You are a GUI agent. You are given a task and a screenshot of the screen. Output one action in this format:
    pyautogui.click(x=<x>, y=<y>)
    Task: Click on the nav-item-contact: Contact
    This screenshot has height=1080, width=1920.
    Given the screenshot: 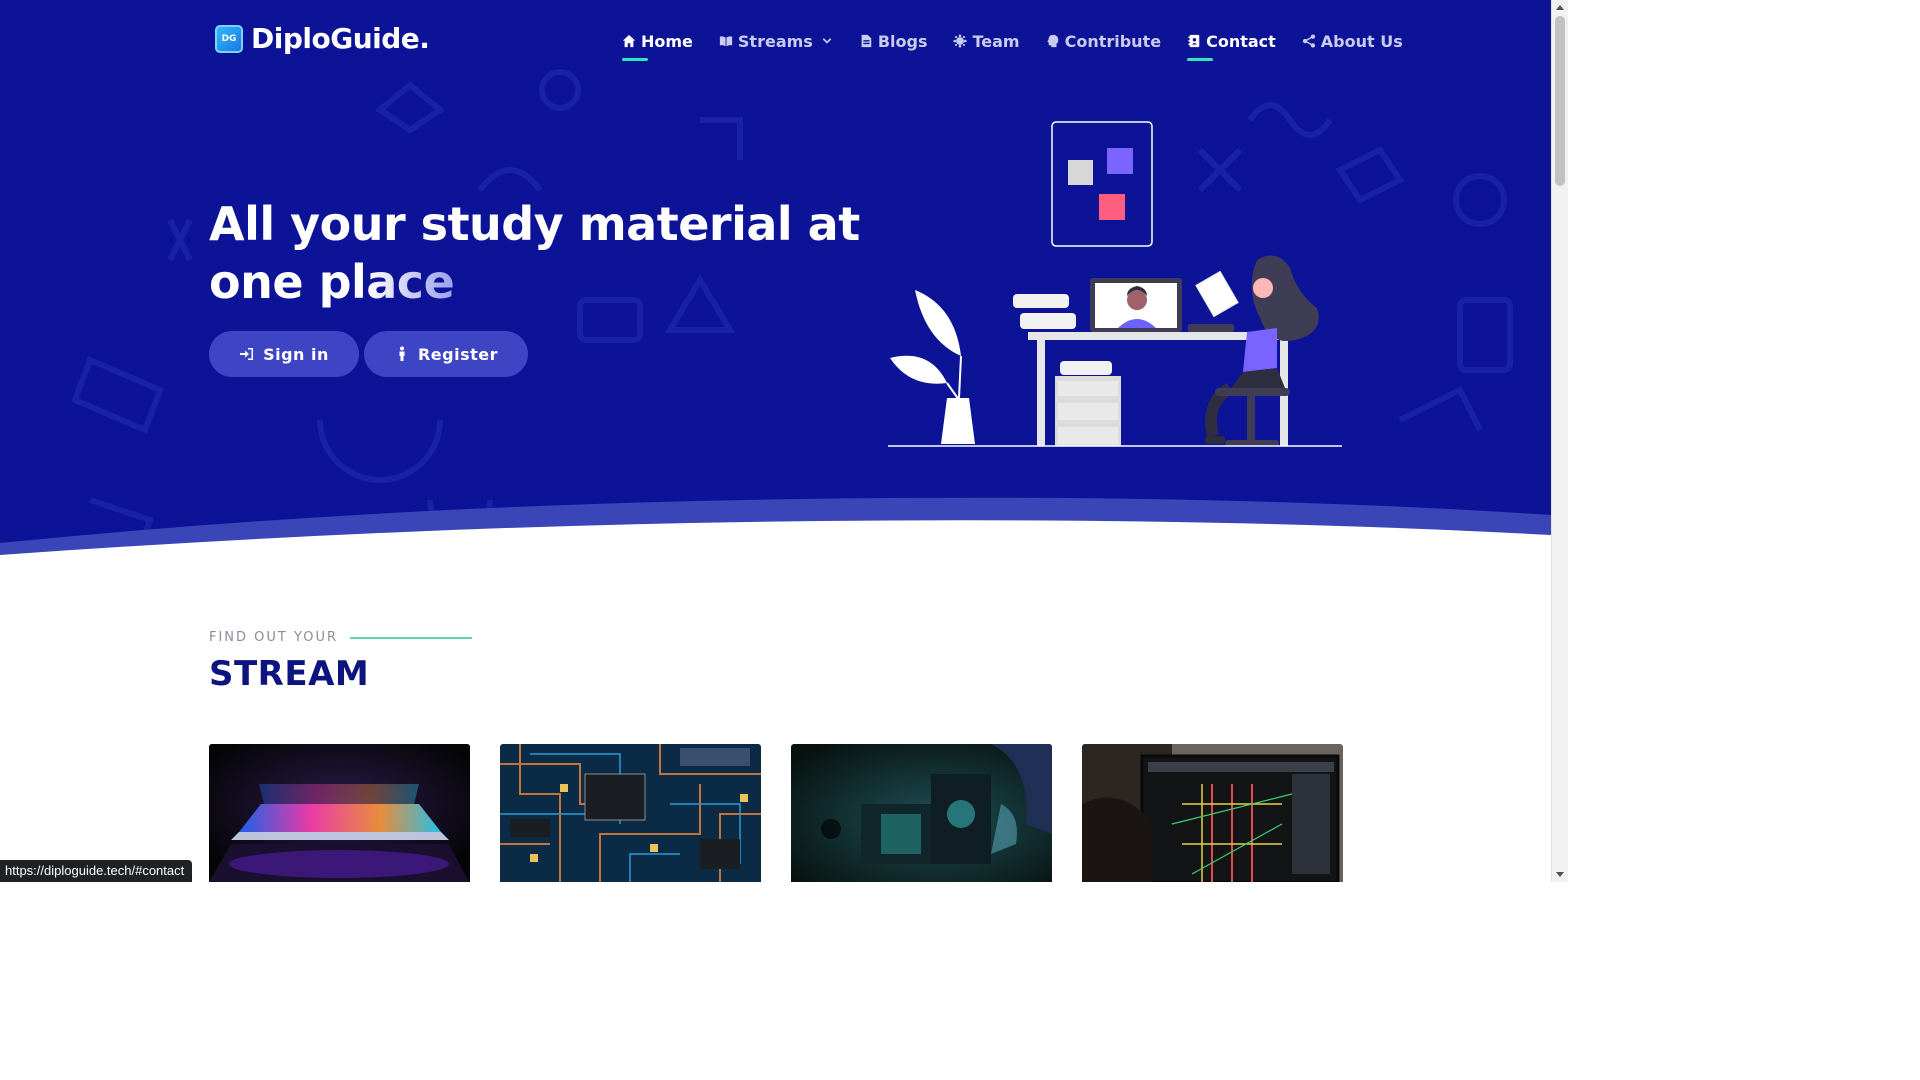 What is the action you would take?
    pyautogui.click(x=1231, y=45)
    